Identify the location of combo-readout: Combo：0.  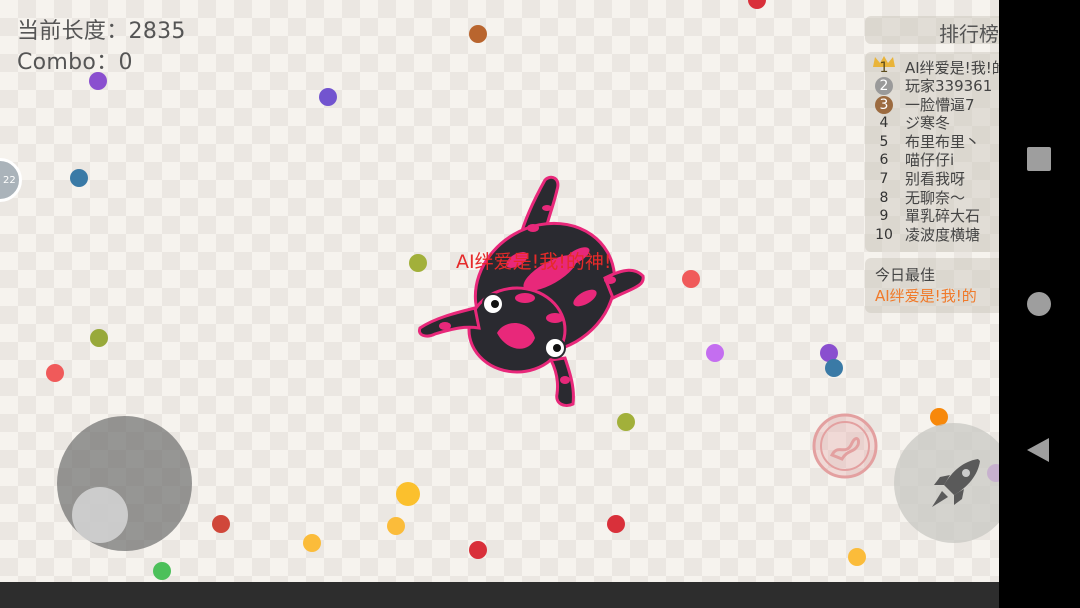
(75, 60).